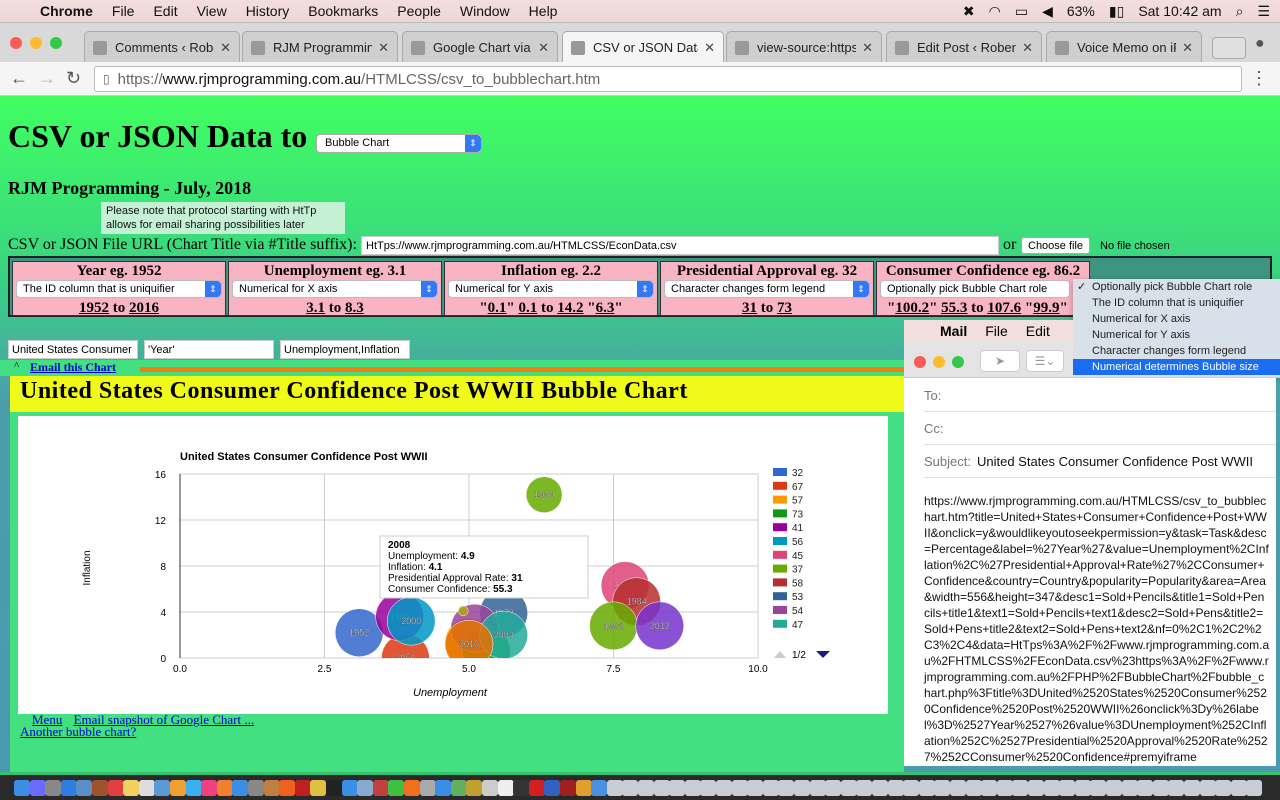 The width and height of the screenshot is (1280, 800). What do you see at coordinates (953, 331) in the screenshot?
I see `mail-app-menu: Mail` at bounding box center [953, 331].